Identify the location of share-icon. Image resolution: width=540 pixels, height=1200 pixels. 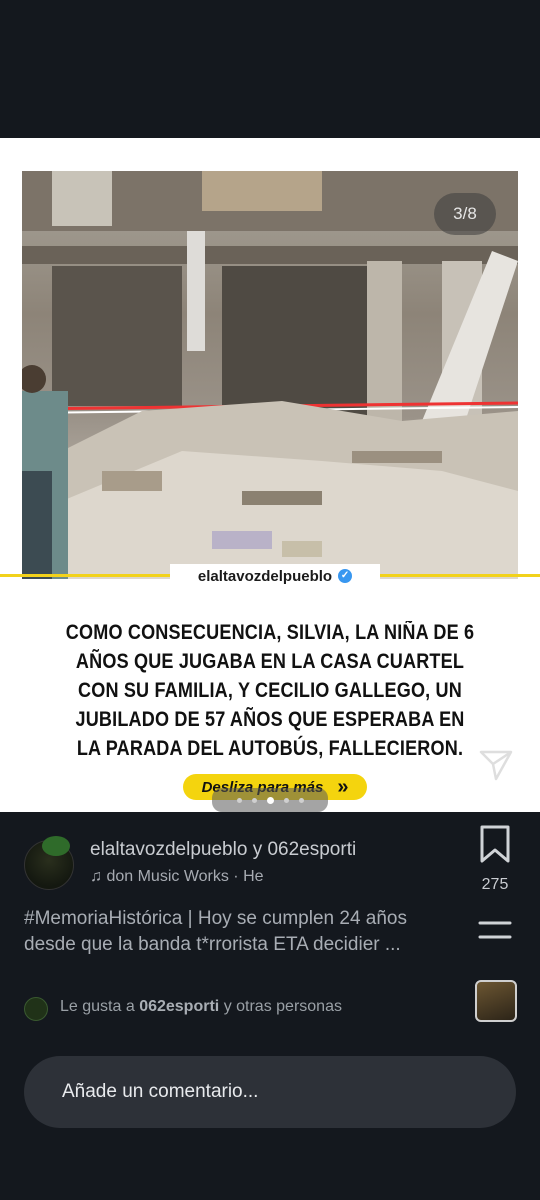
(496, 764).